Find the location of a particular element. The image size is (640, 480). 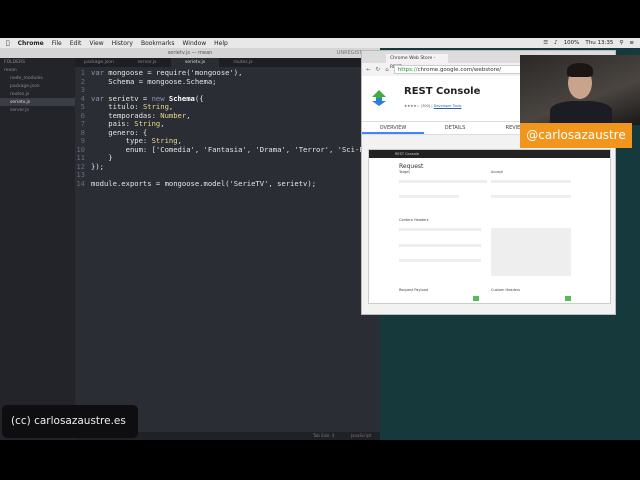

line-number: 7 is located at coordinates (82, 123).